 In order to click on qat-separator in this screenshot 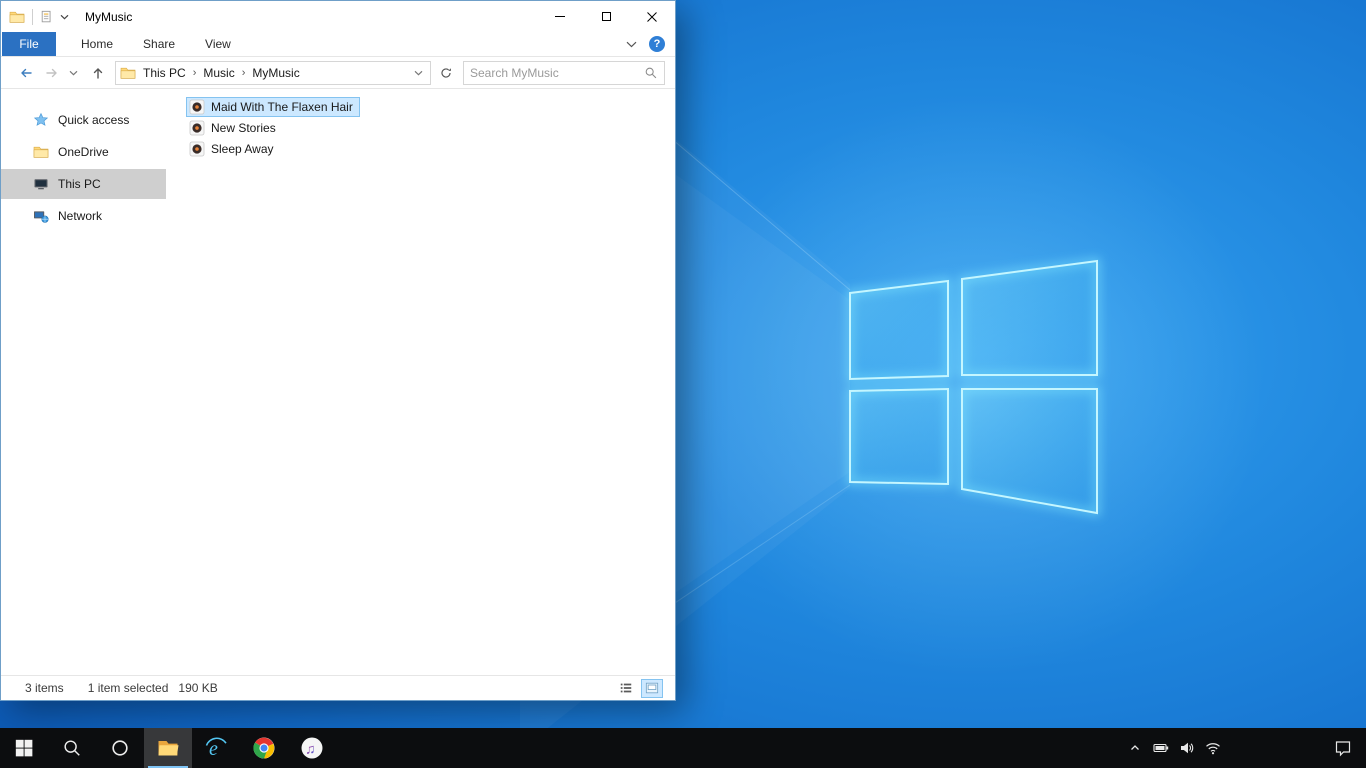, I will do `click(32, 16)`.